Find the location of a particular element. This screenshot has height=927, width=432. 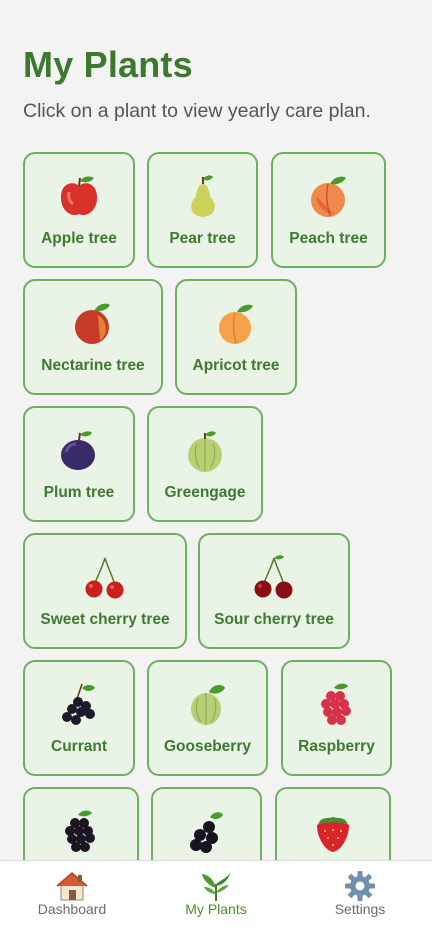

plant-tile-strawberry is located at coordinates (333, 823).